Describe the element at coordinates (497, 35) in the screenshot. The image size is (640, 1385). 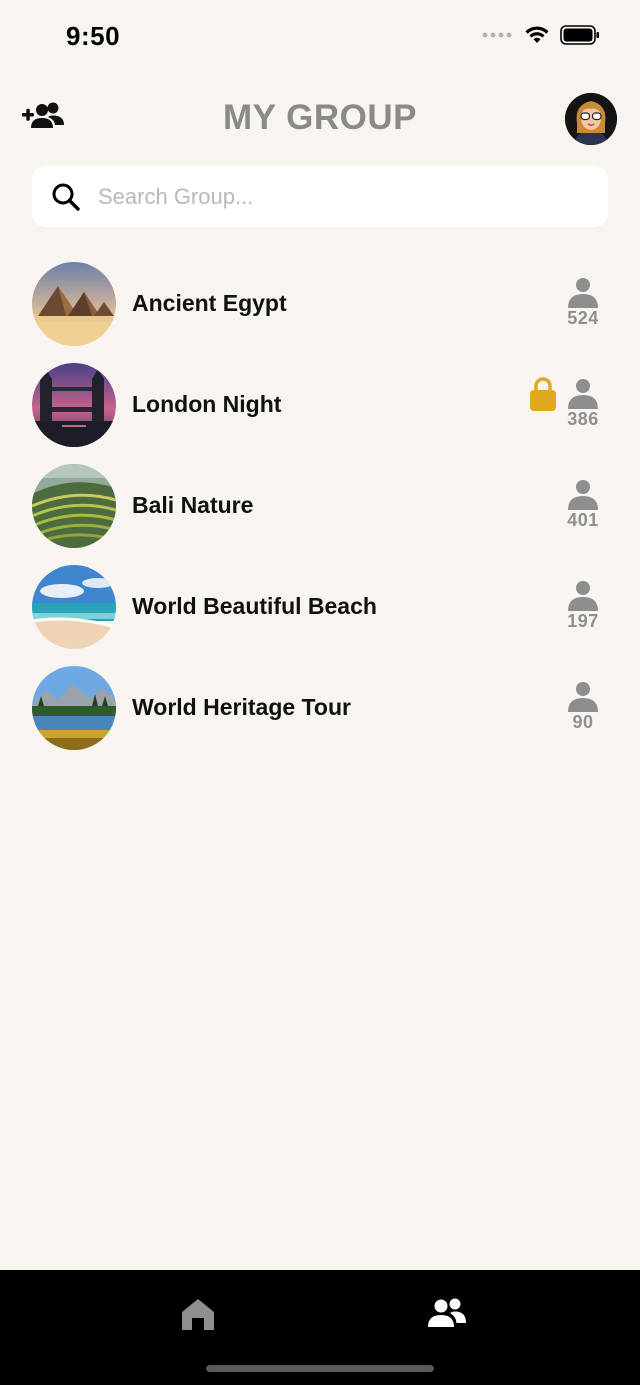
I see `signal-dots-icon` at that location.